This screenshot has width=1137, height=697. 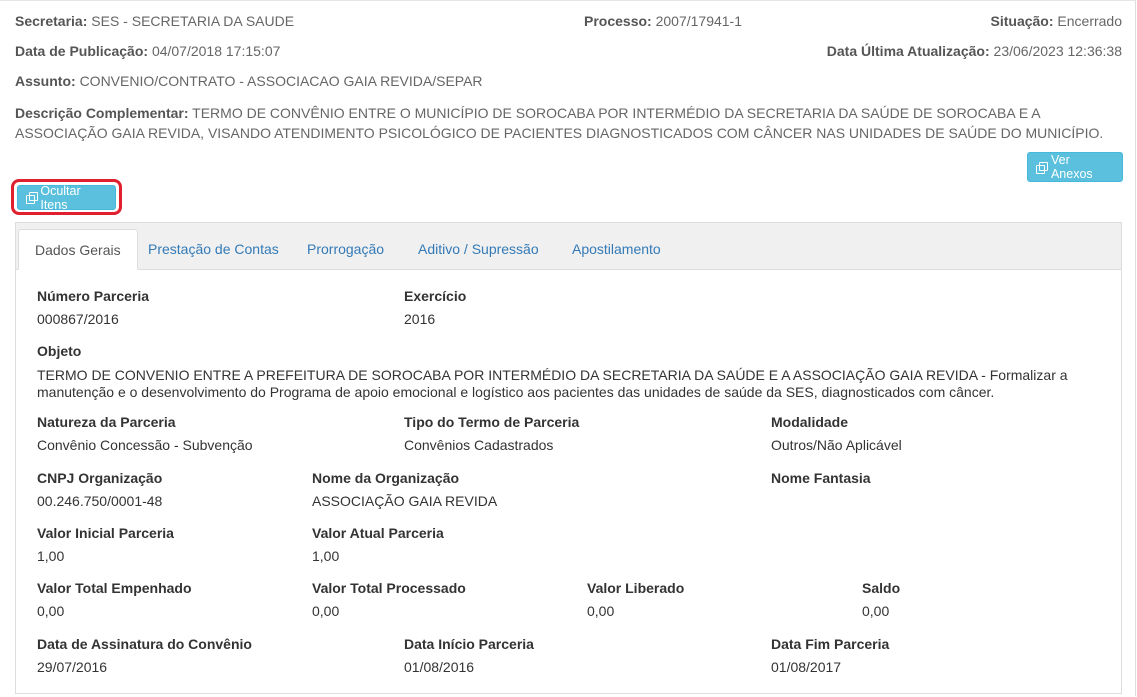 I want to click on modalidade-label: Modalidade, so click(x=810, y=422).